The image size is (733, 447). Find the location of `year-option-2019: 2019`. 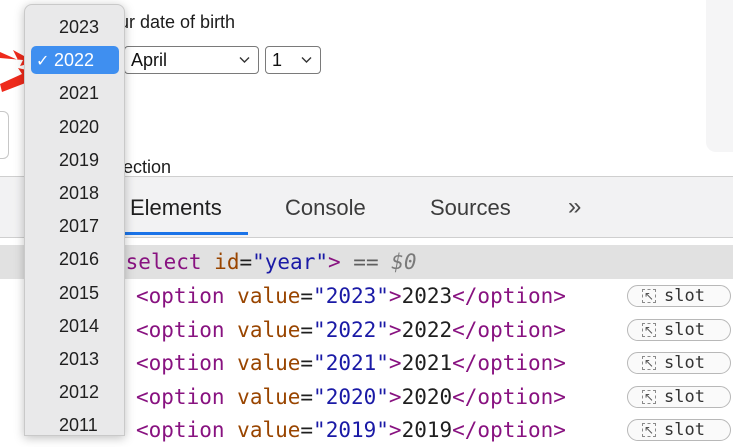

year-option-2019: 2019 is located at coordinates (75, 160).